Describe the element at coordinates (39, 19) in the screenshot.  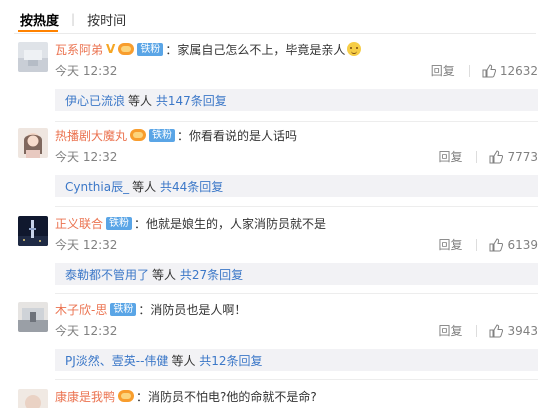
I see `sort-by-hot: 按热度` at that location.